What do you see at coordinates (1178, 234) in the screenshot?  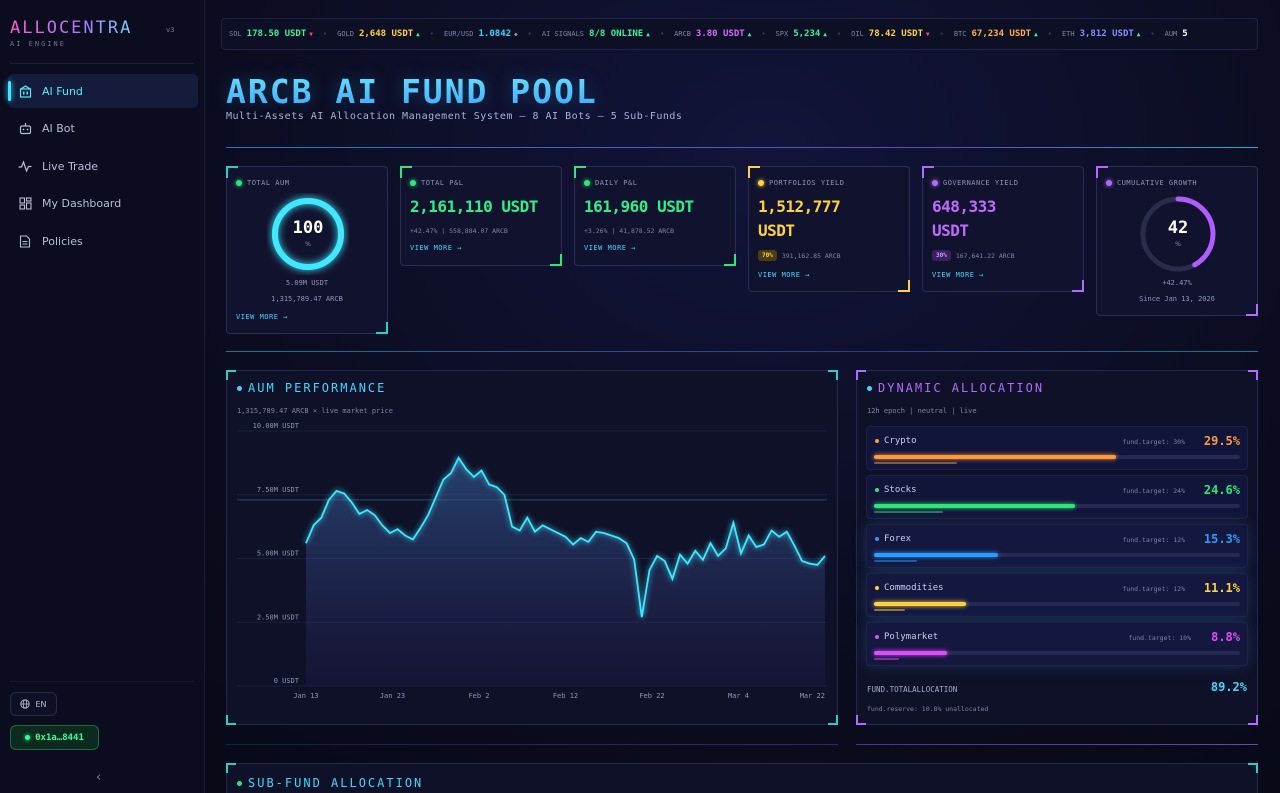 I see `growth-ring: 42 %` at bounding box center [1178, 234].